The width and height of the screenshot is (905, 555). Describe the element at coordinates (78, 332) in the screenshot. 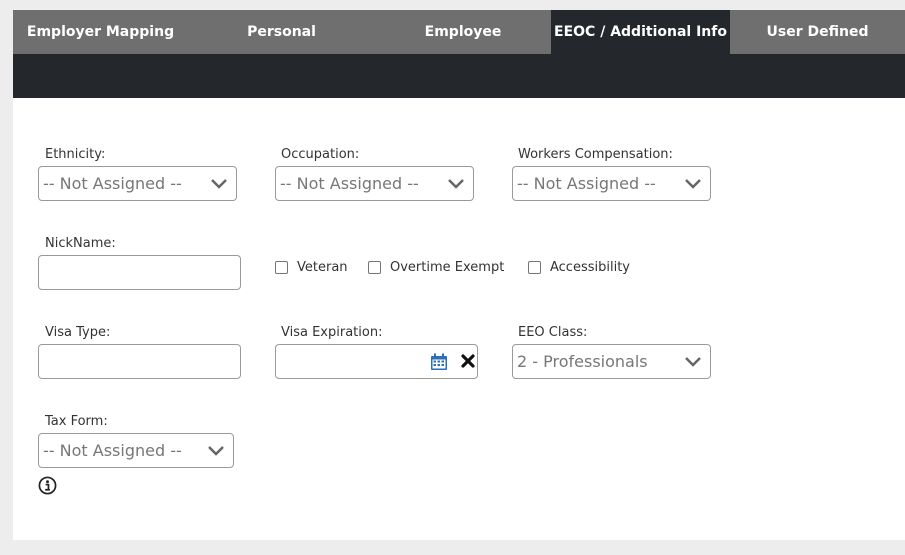

I see `visa-type-label: Visa Type:` at that location.